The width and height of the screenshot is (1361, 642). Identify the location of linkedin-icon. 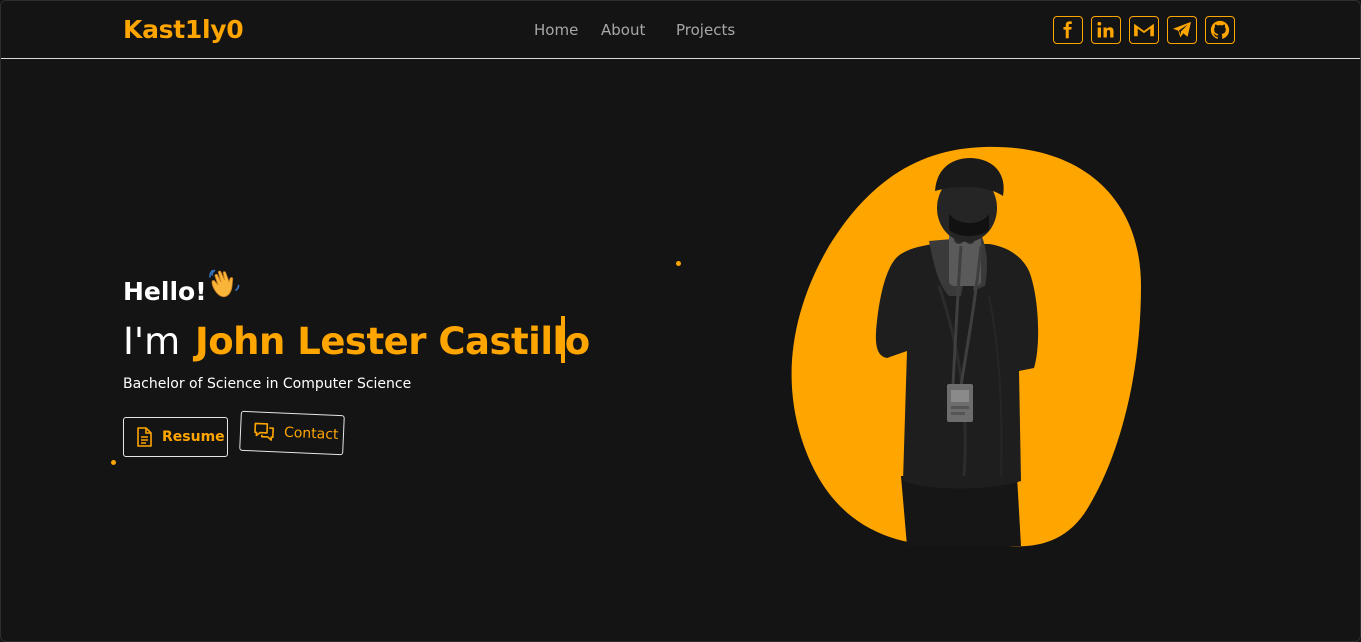
(1105, 29).